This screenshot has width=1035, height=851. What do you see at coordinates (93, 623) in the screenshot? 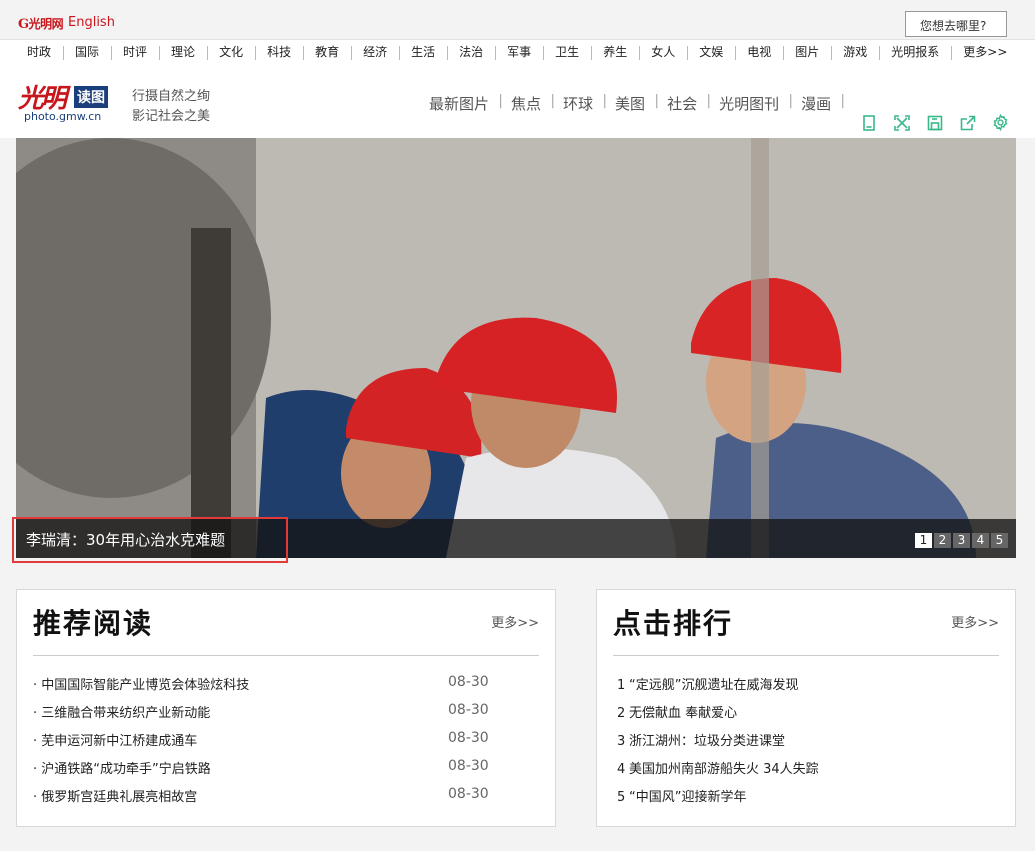
I see `recommend-title: 推荐阅读` at bounding box center [93, 623].